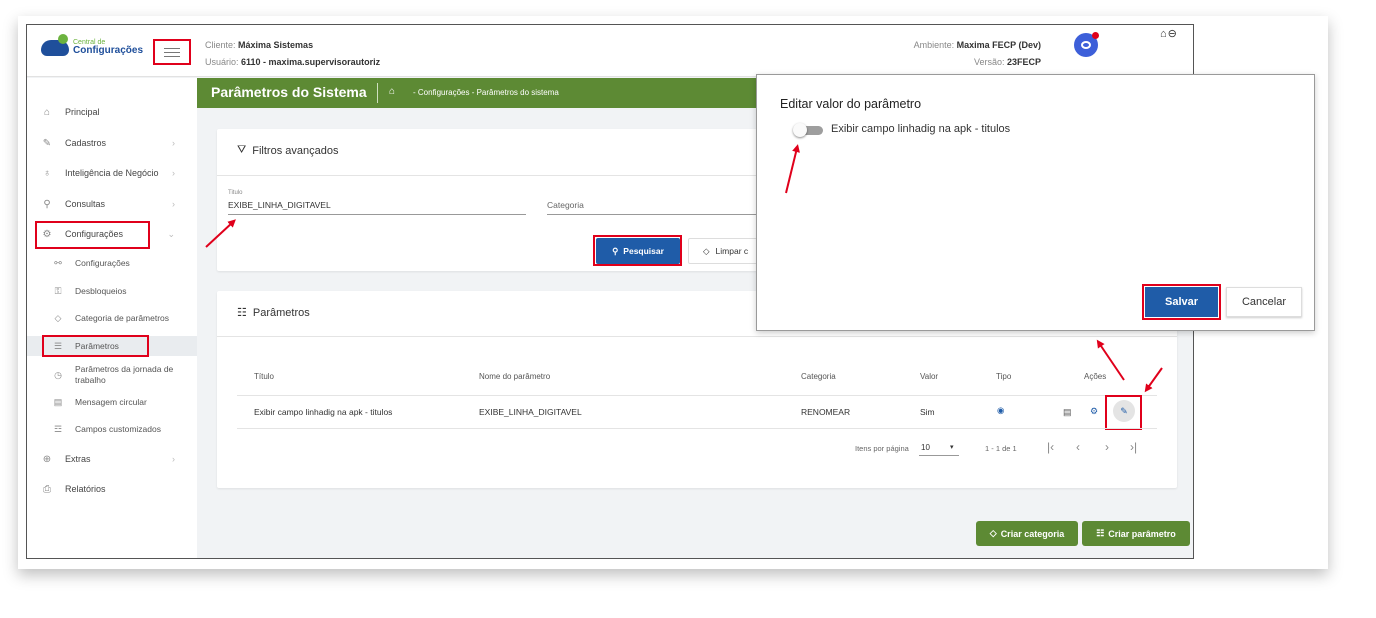 The image size is (1376, 618). What do you see at coordinates (998, 45) in the screenshot?
I see `environment-name: Maxima FECP (Dev)` at bounding box center [998, 45].